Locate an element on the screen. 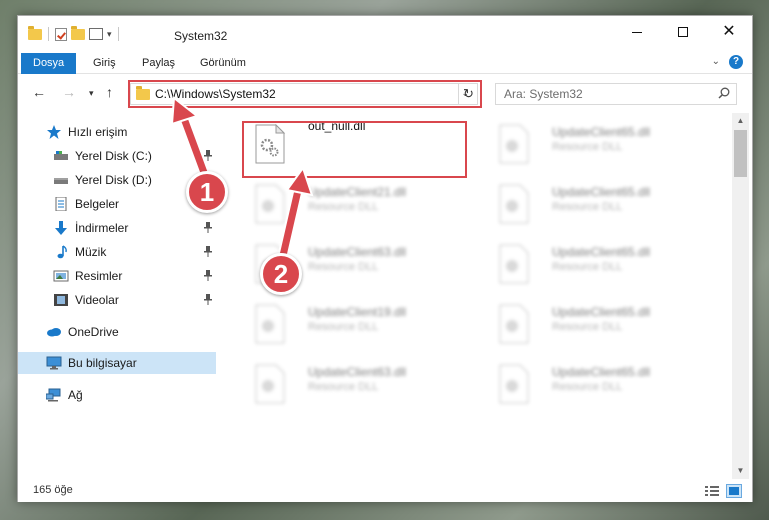 Image resolution: width=769 pixels, height=520 pixels. sidebar-item-local-disk-c: Yerel Disk (C:) is located at coordinates (117, 156).